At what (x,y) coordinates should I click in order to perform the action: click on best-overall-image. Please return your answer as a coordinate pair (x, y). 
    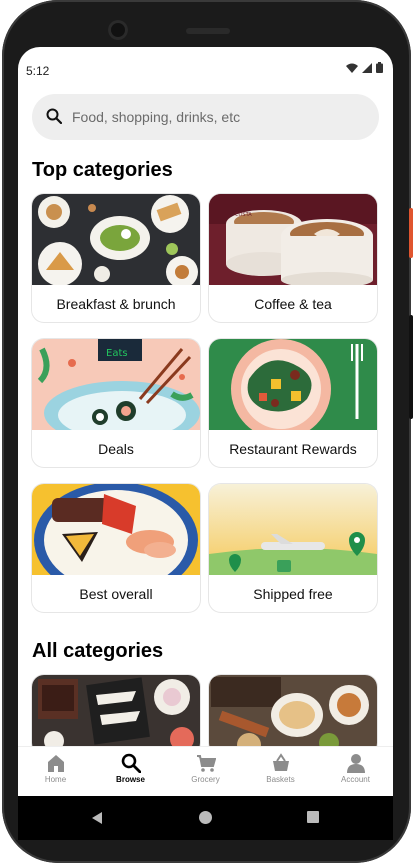
    Looking at the image, I should click on (116, 529).